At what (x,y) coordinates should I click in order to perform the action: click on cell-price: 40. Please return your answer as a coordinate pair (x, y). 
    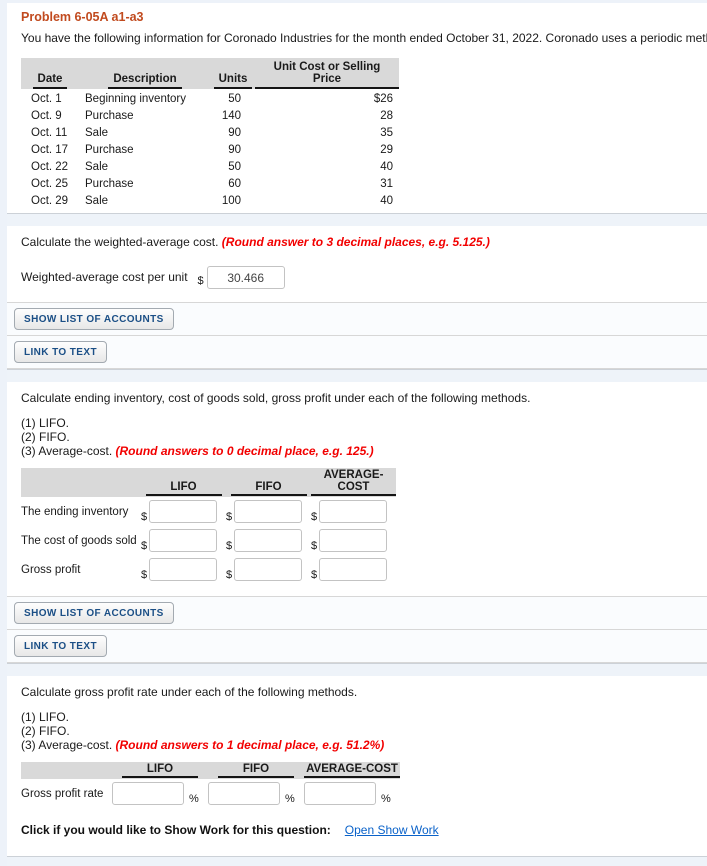
    Looking at the image, I should click on (386, 200).